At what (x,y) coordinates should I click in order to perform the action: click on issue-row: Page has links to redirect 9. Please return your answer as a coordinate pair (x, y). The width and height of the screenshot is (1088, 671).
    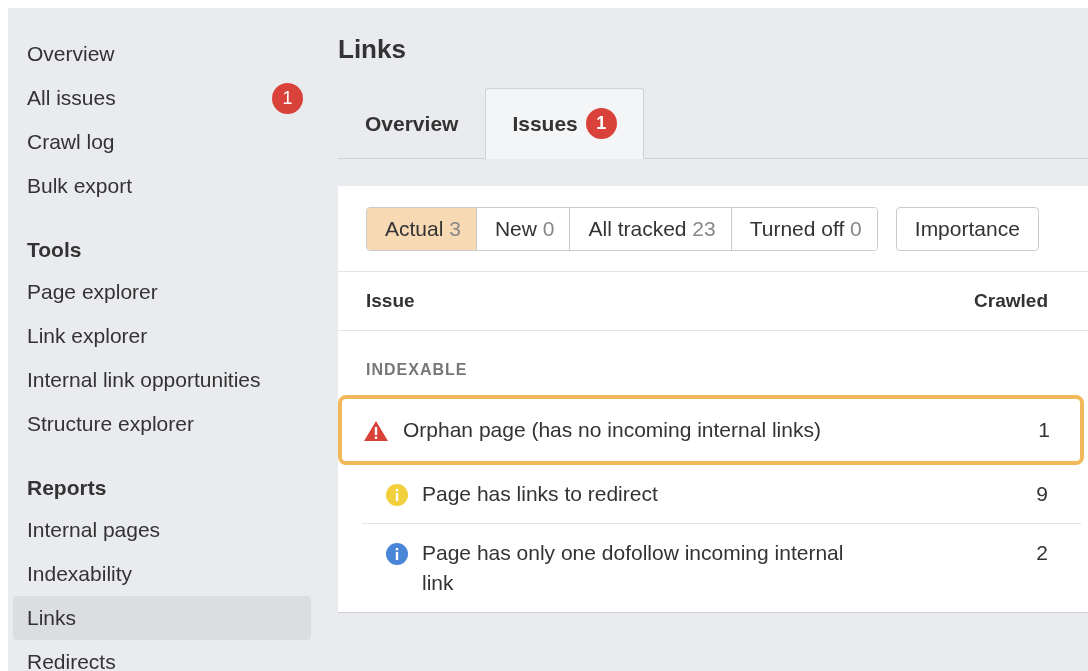
    Looking at the image, I should click on (721, 494).